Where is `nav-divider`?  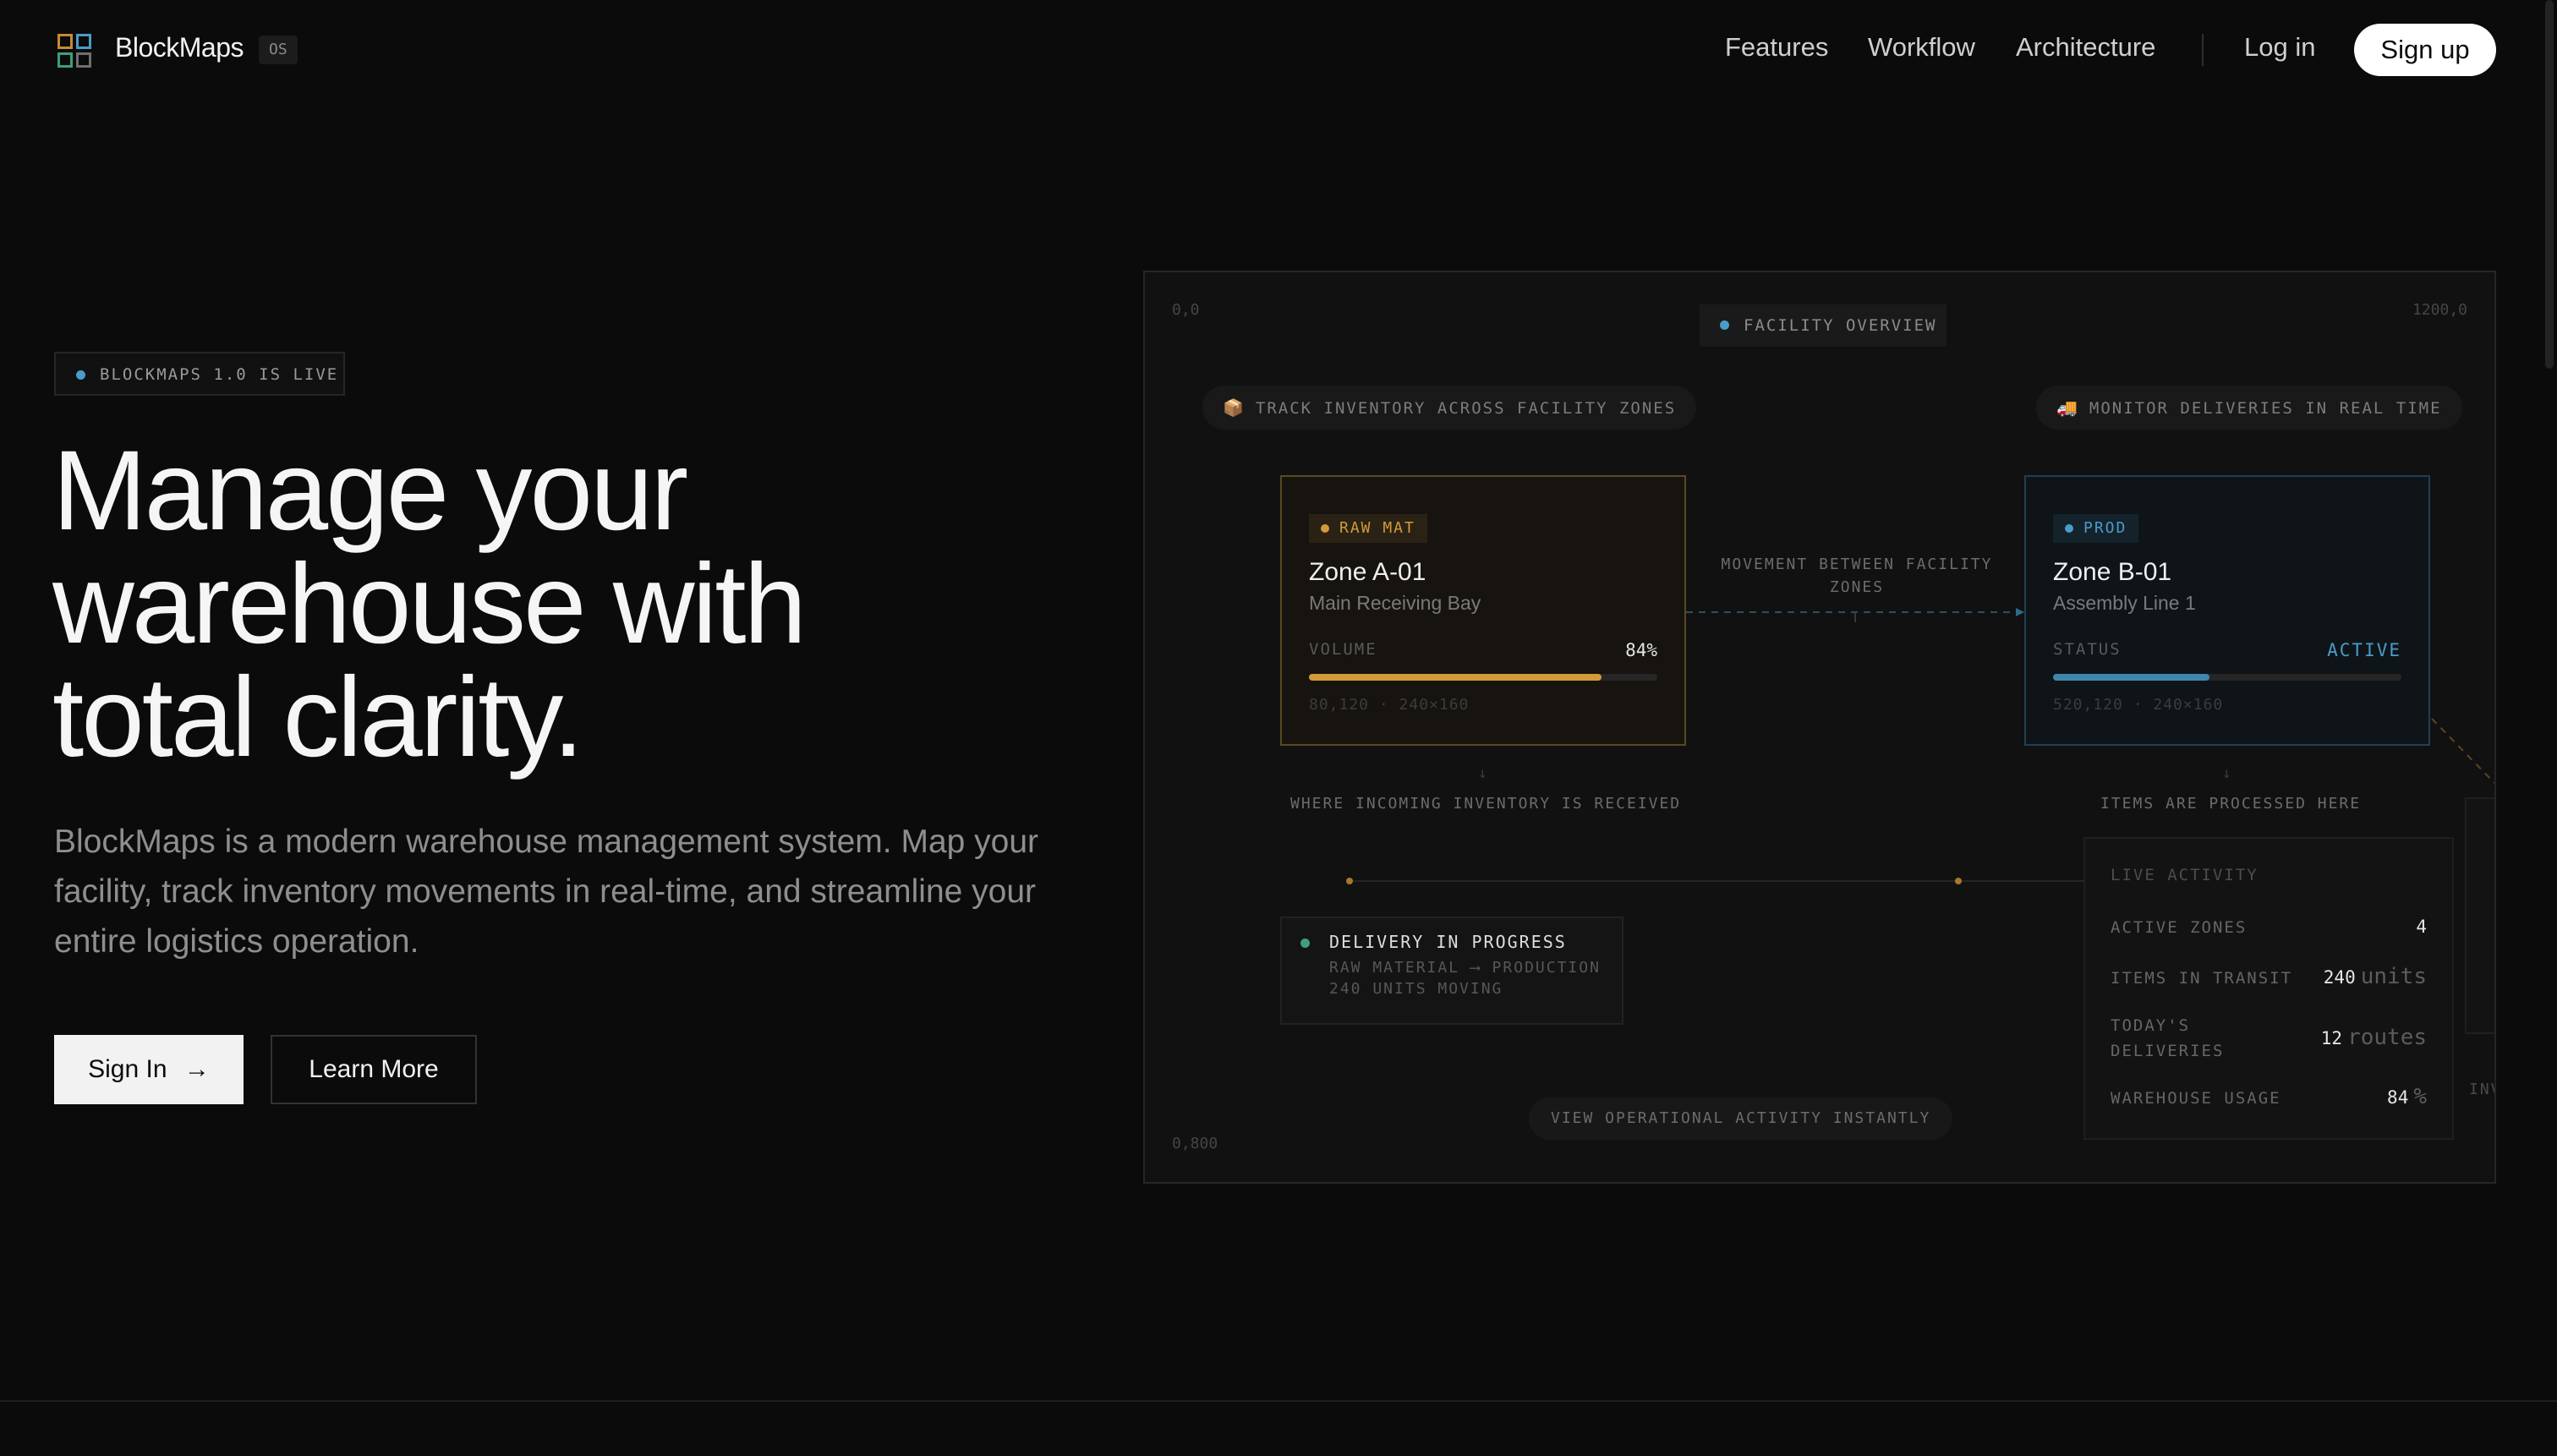
nav-divider is located at coordinates (2203, 50).